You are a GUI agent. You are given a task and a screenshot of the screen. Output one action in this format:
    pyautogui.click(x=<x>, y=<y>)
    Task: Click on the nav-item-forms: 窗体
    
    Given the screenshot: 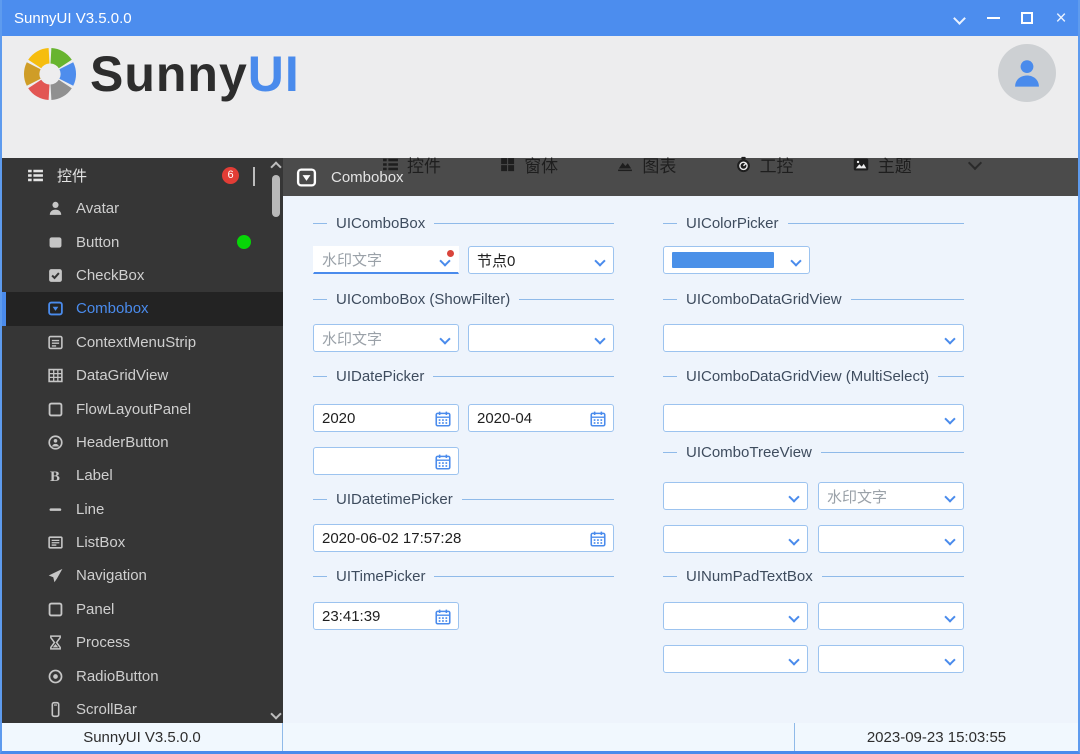 What is the action you would take?
    pyautogui.click(x=528, y=164)
    